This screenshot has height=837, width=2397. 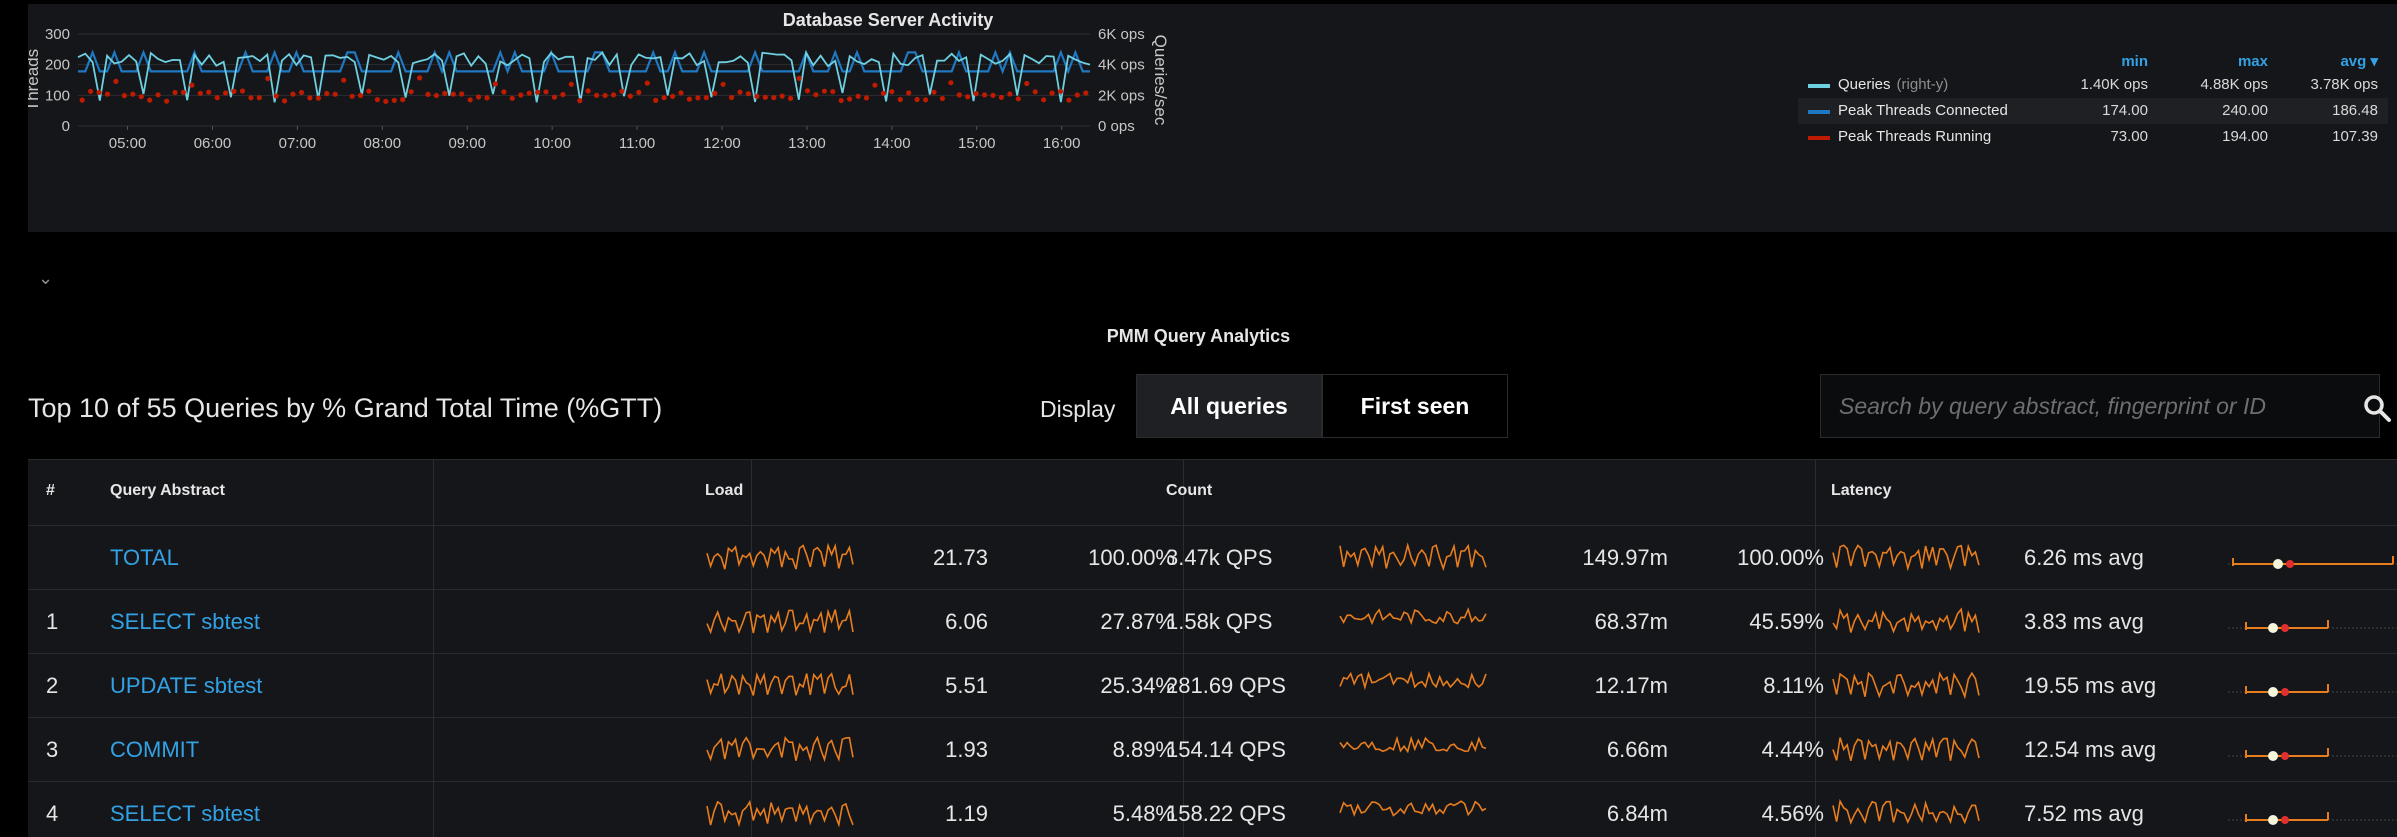 I want to click on search-box, so click(x=2100, y=406).